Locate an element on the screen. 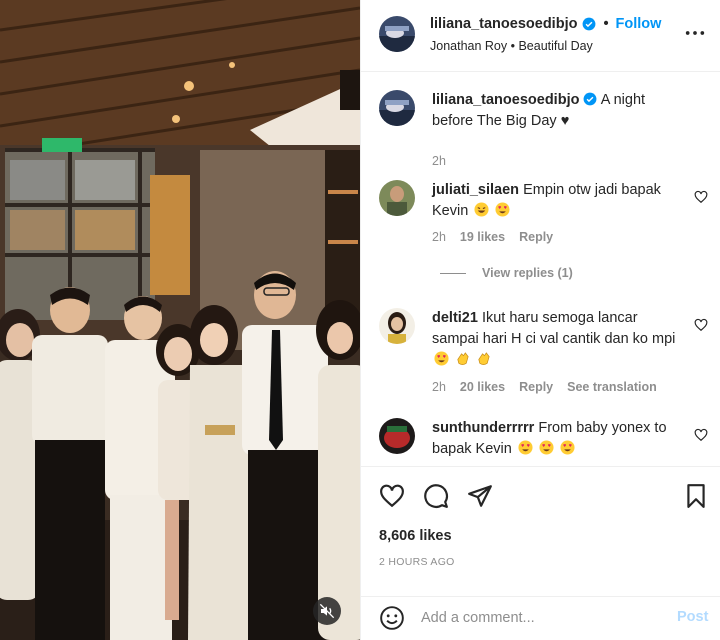 This screenshot has height=640, width=720. mute-button is located at coordinates (327, 611).